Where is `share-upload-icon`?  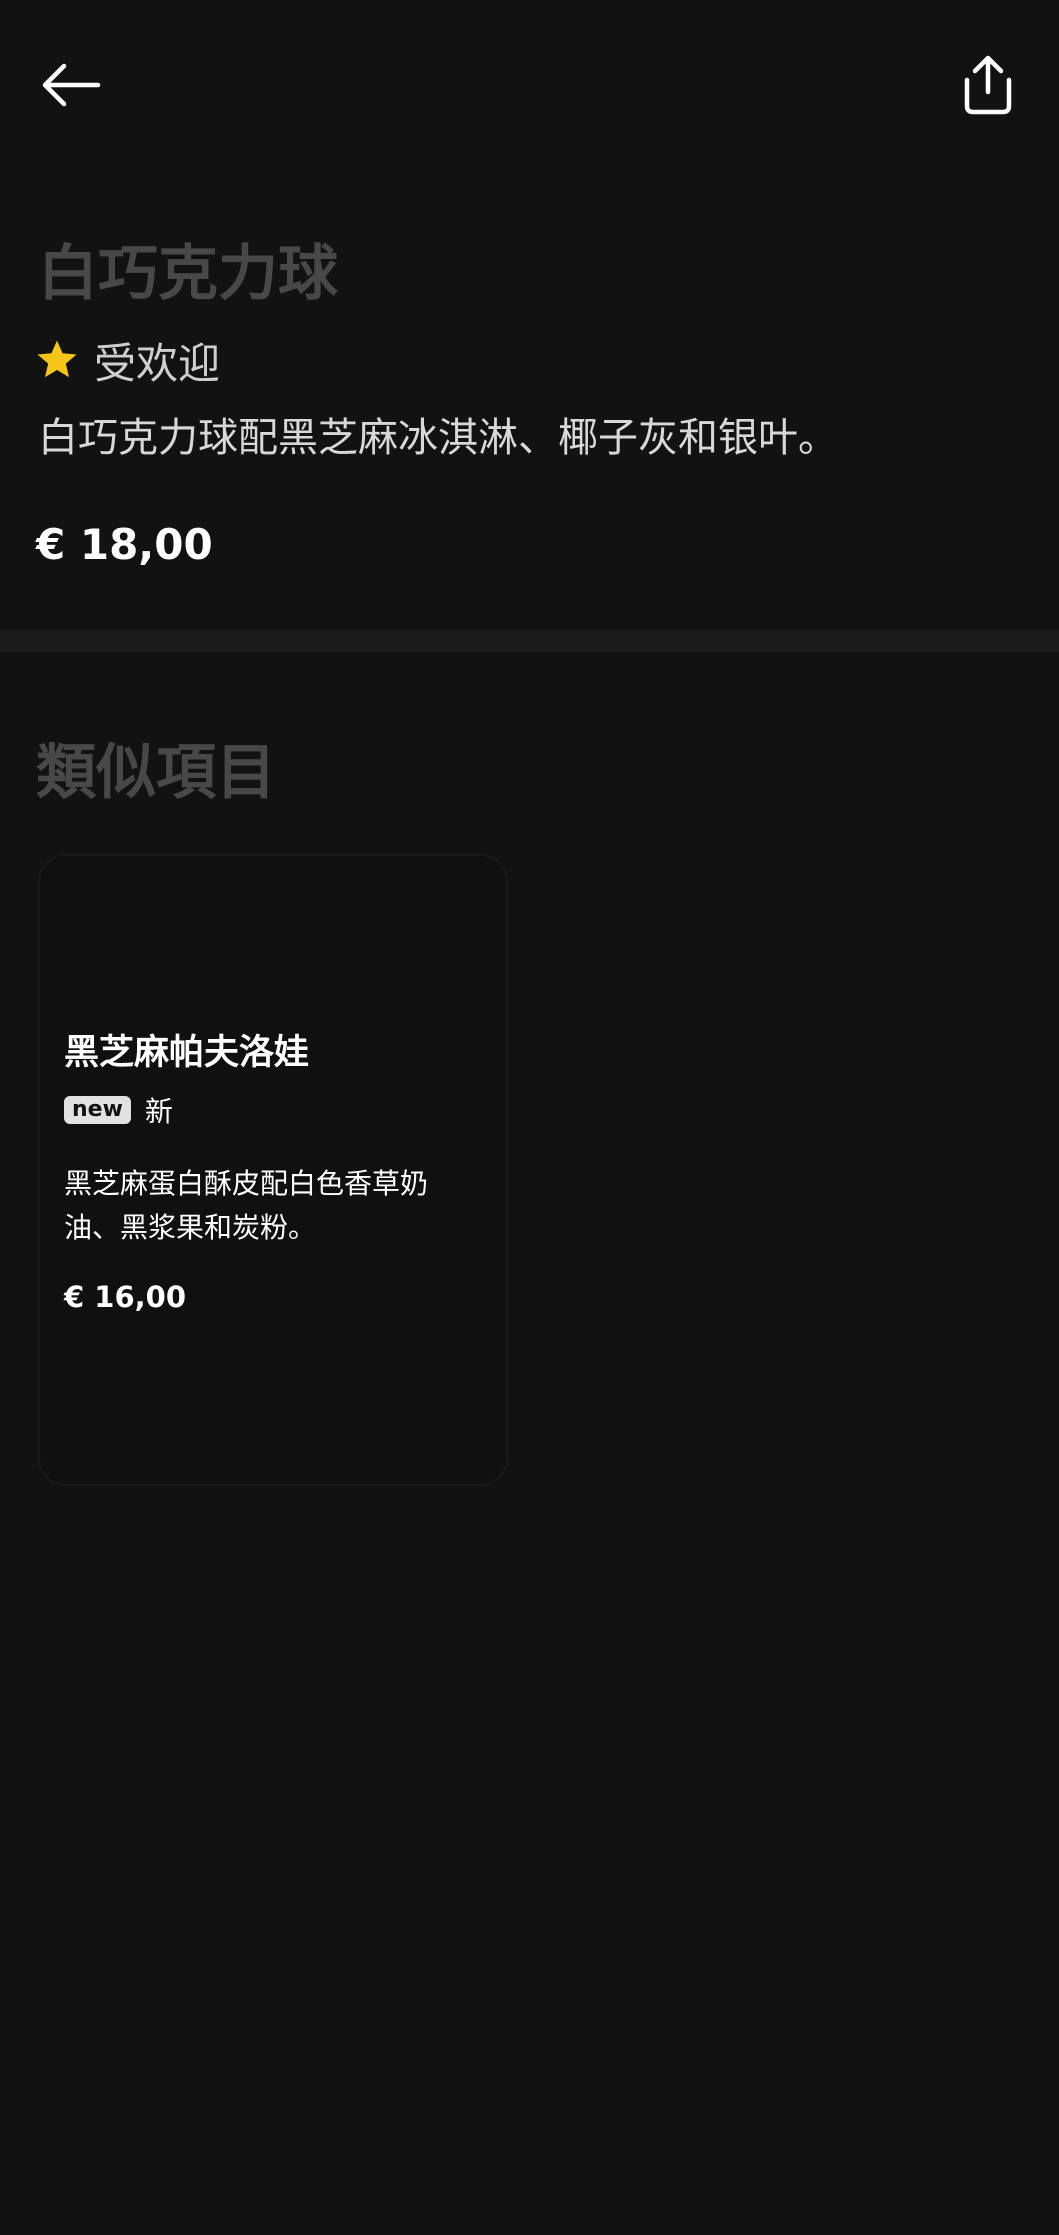
share-upload-icon is located at coordinates (988, 85).